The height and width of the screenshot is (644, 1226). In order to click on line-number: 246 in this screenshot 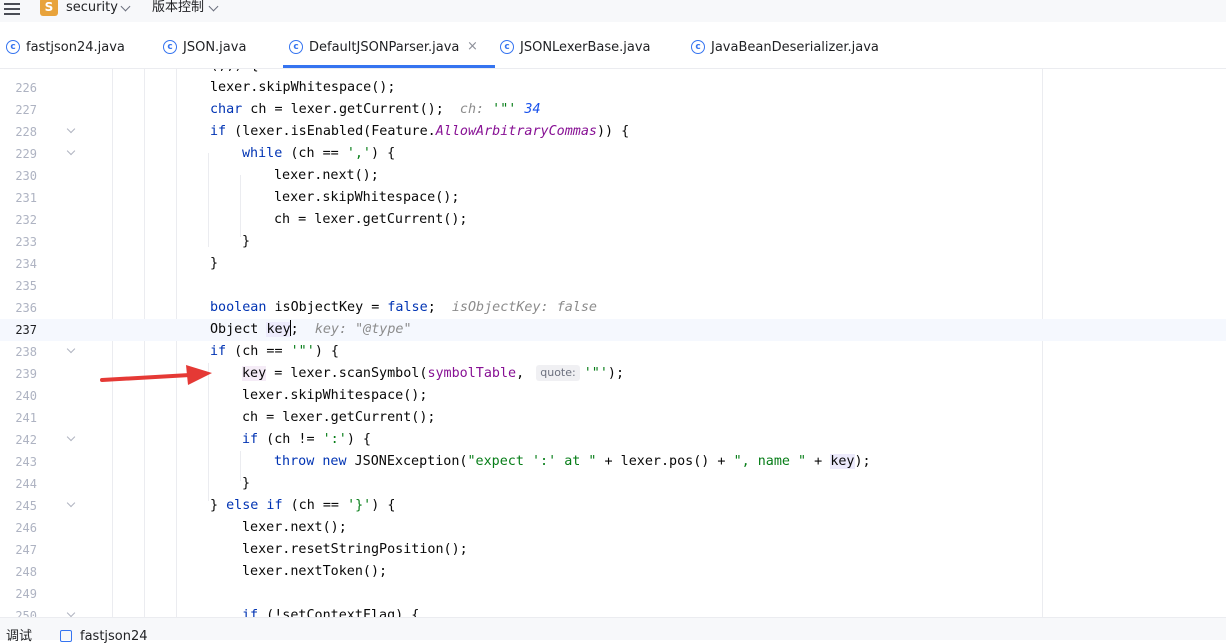, I will do `click(26, 528)`.